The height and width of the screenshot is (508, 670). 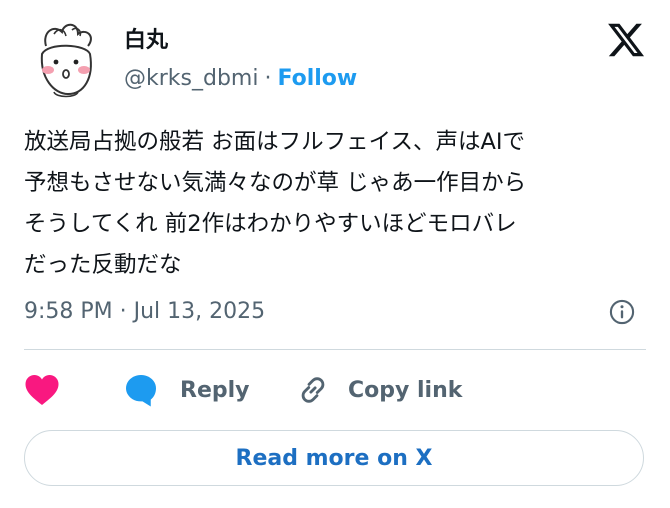 I want to click on timestamp: 9:58 PM · Jul 13, 2025, so click(x=144, y=312).